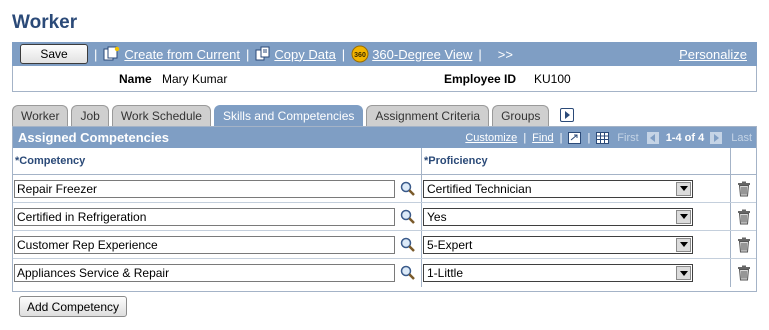 The width and height of the screenshot is (769, 330). What do you see at coordinates (653, 137) in the screenshot?
I see `previous-row-icon` at bounding box center [653, 137].